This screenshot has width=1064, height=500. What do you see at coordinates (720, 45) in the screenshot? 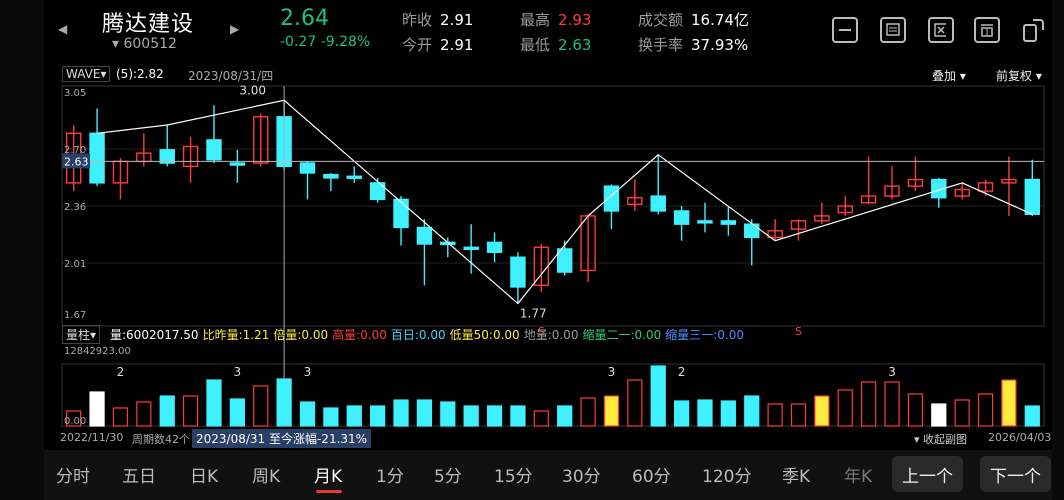
I see `quote-value: 37.93%` at bounding box center [720, 45].